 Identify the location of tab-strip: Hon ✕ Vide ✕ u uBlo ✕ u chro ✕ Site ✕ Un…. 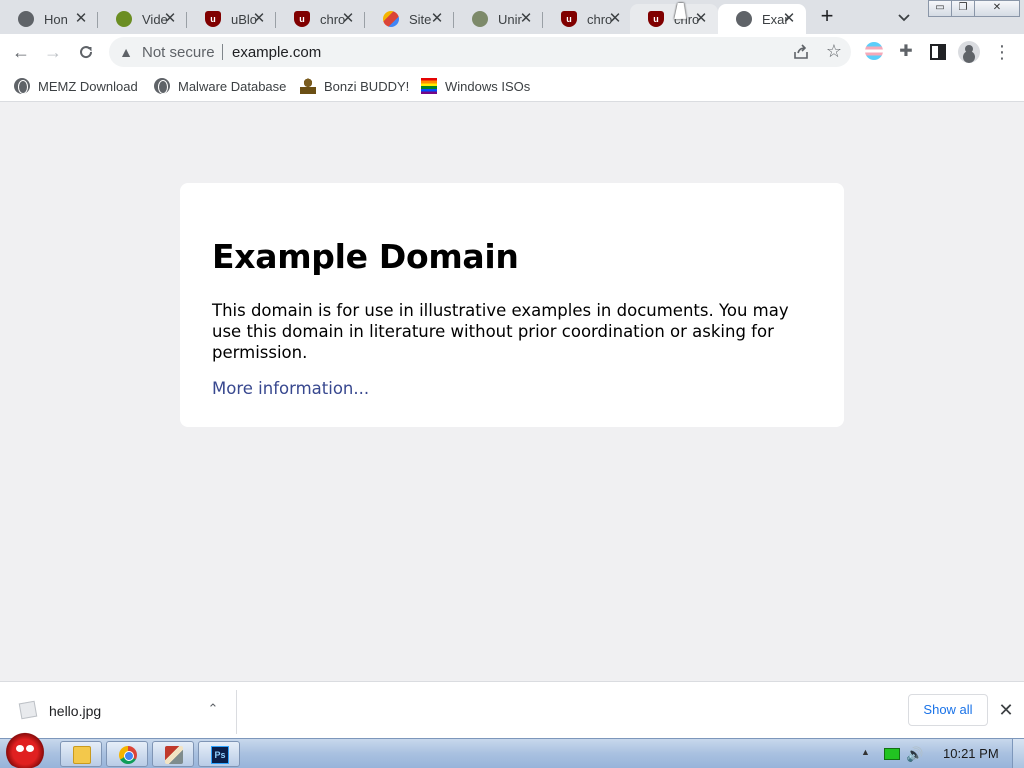
(512, 17).